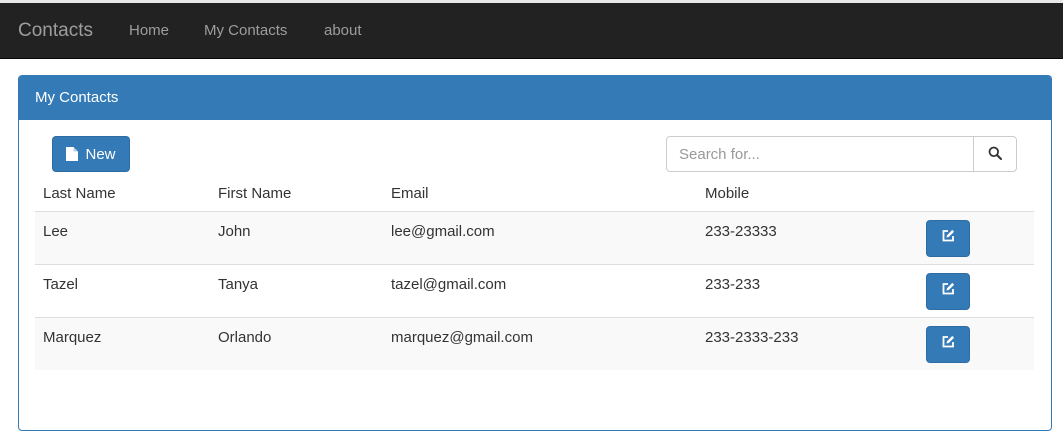  I want to click on cell-last-name: Marquez, so click(122, 343).